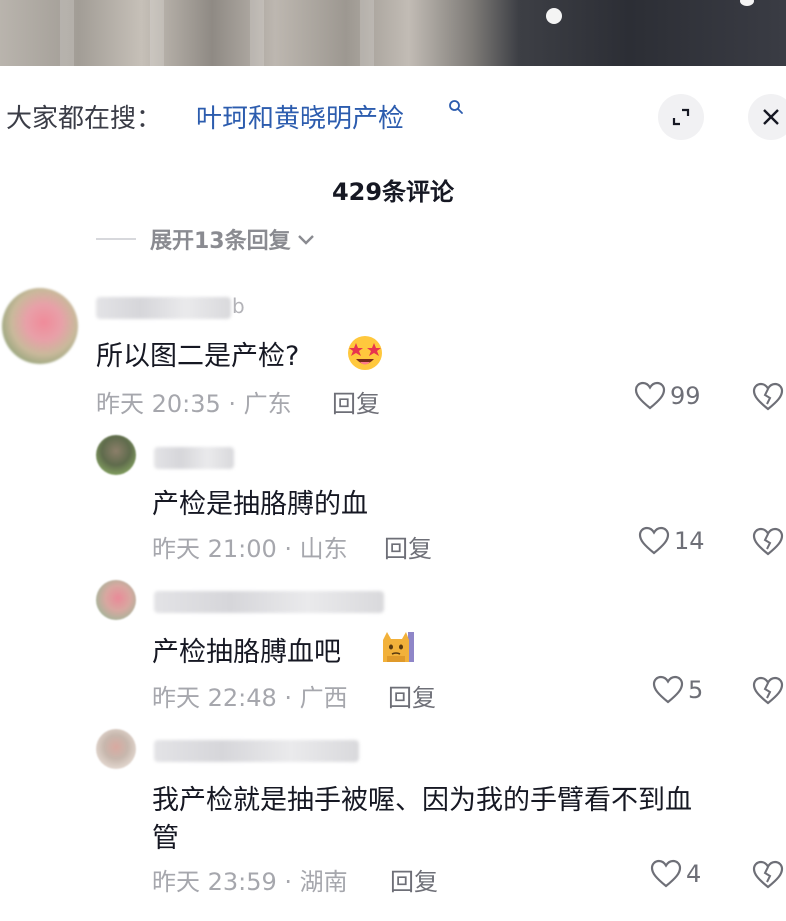 Image resolution: width=786 pixels, height=921 pixels. I want to click on comment-text: 产检抽胳膊血吧, so click(246, 652).